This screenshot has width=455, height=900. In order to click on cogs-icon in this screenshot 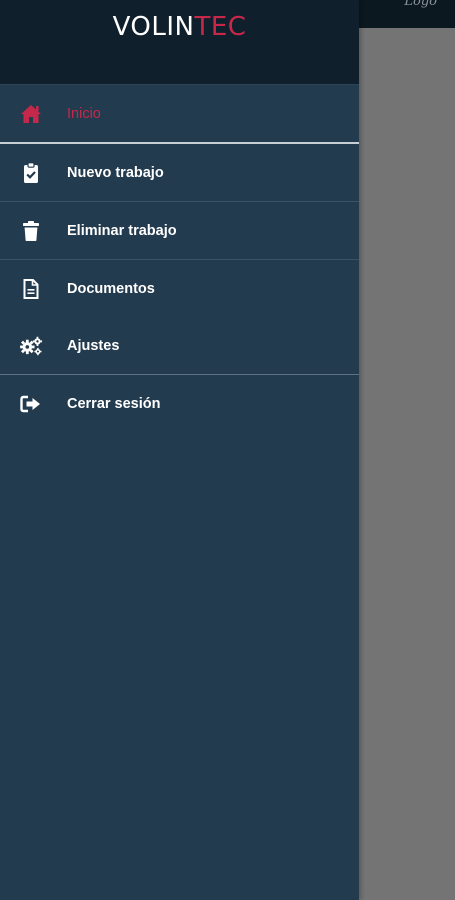, I will do `click(31, 346)`.